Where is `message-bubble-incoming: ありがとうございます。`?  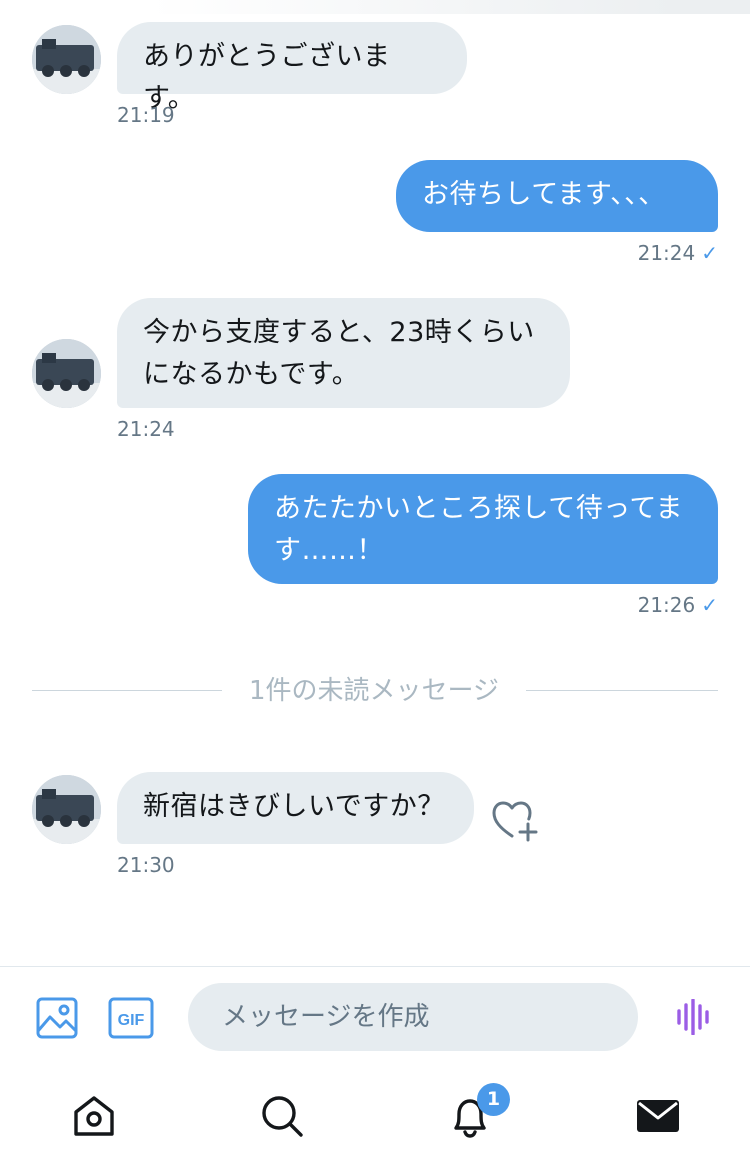
message-bubble-incoming: ありがとうございます。 is located at coordinates (292, 68).